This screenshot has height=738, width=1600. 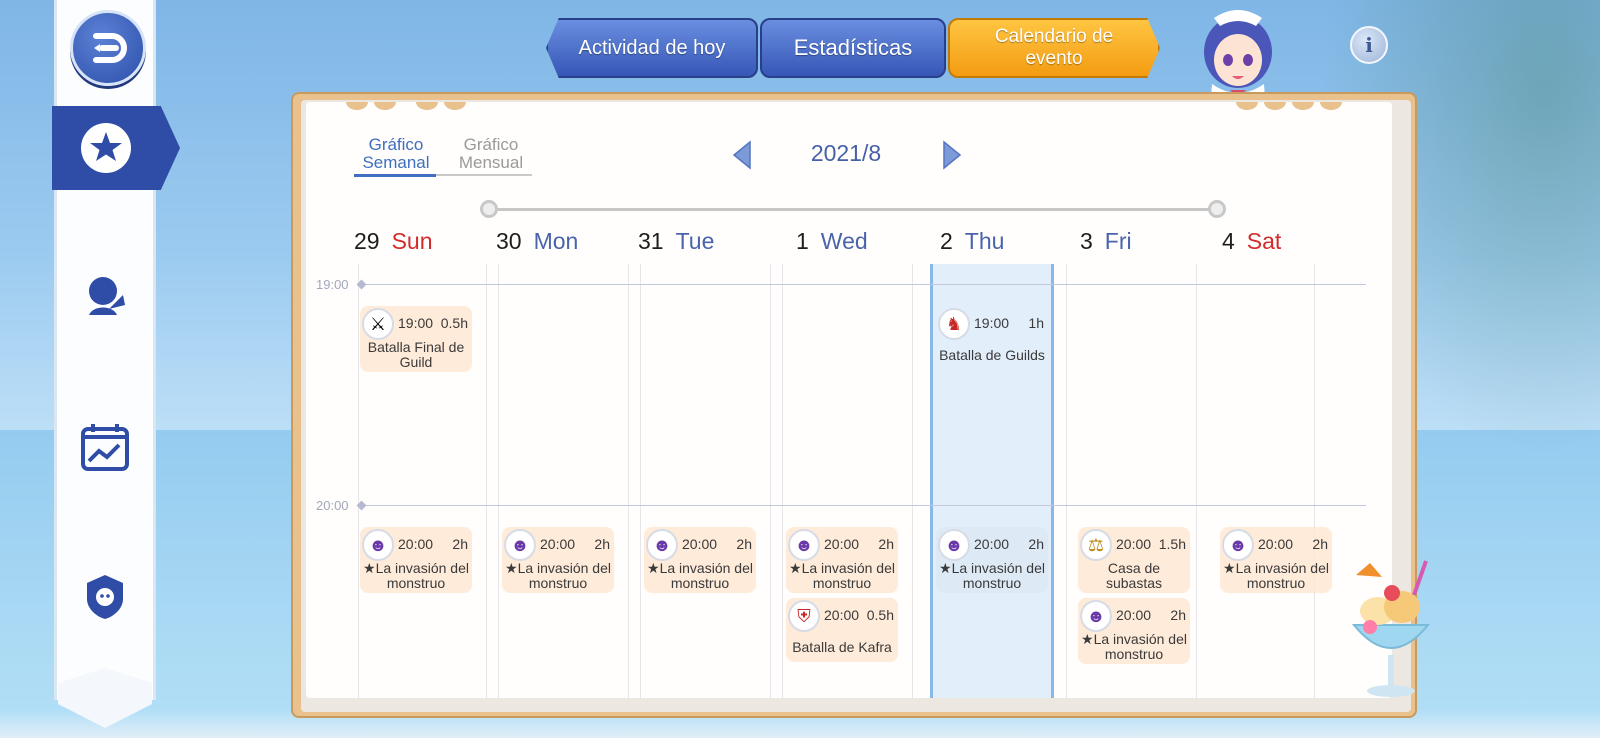 I want to click on tab-event-calendar-label: Calendario de evento, so click(x=1054, y=47).